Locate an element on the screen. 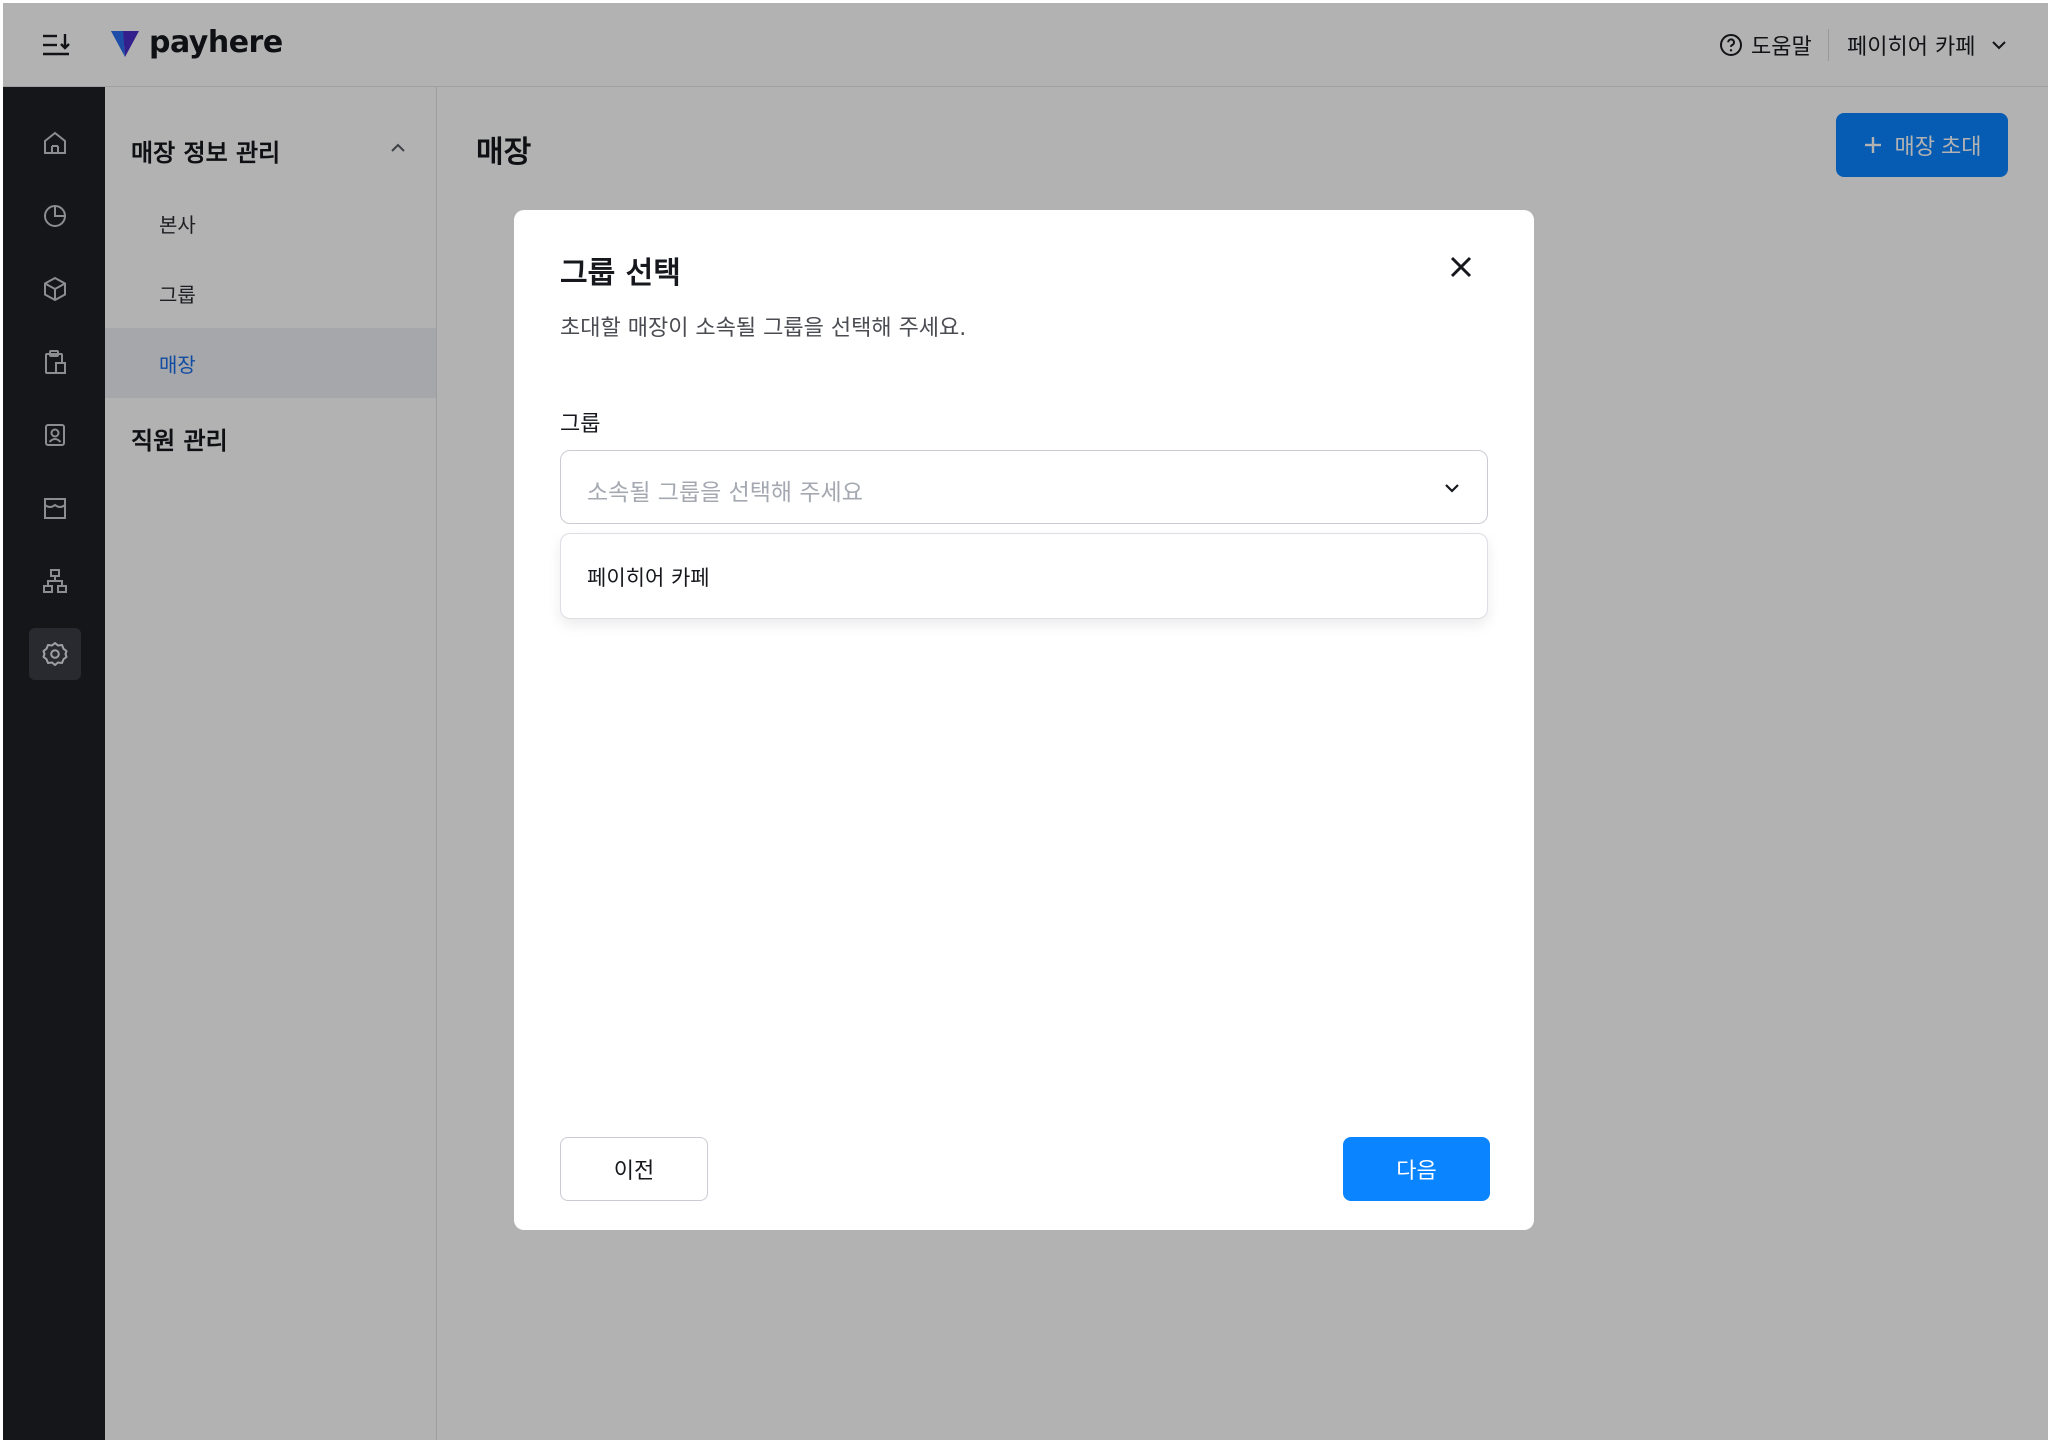  group-select-placeholder: 소속될 그룹을 선택해 주세요 is located at coordinates (725, 493).